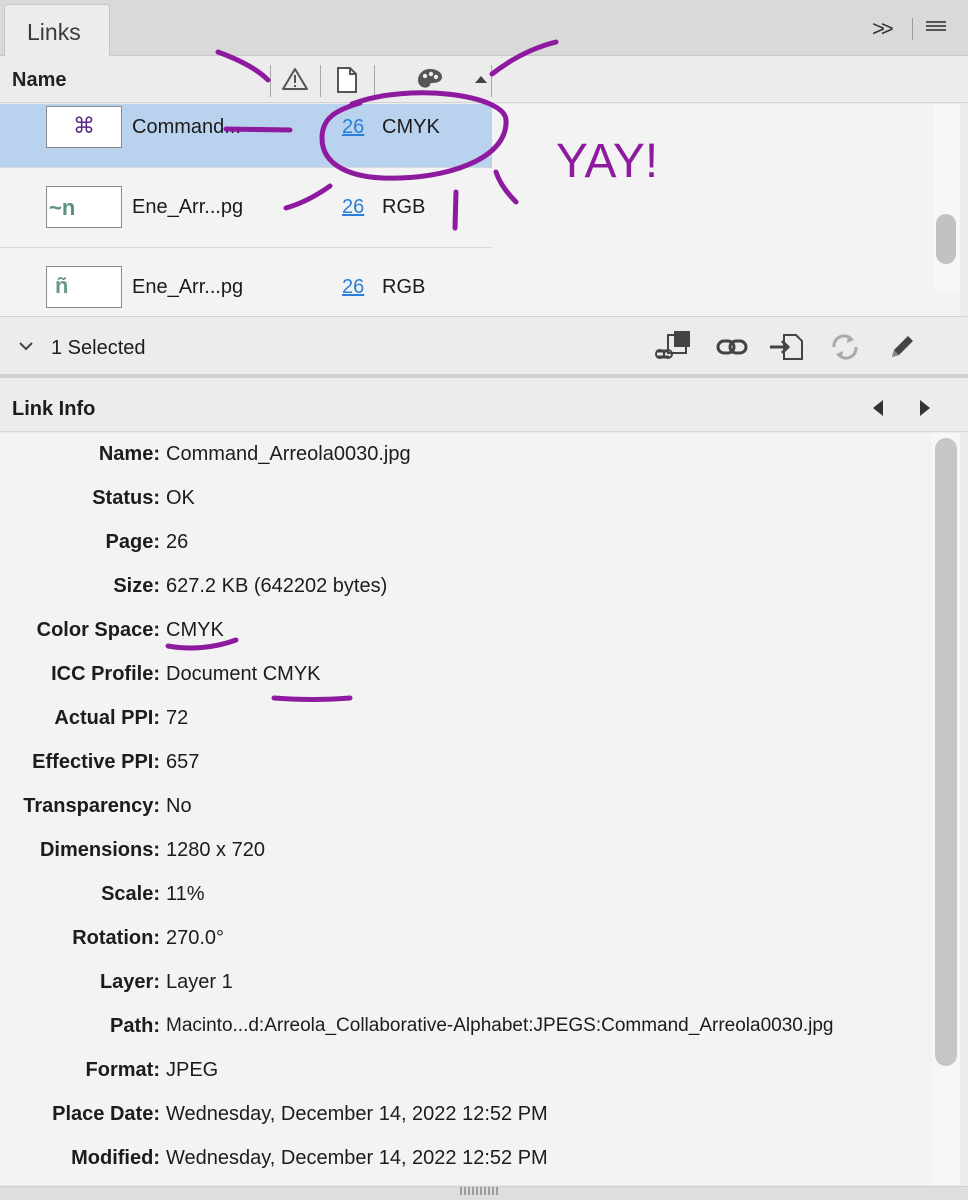  I want to click on info-label: Modified:, so click(115, 1158).